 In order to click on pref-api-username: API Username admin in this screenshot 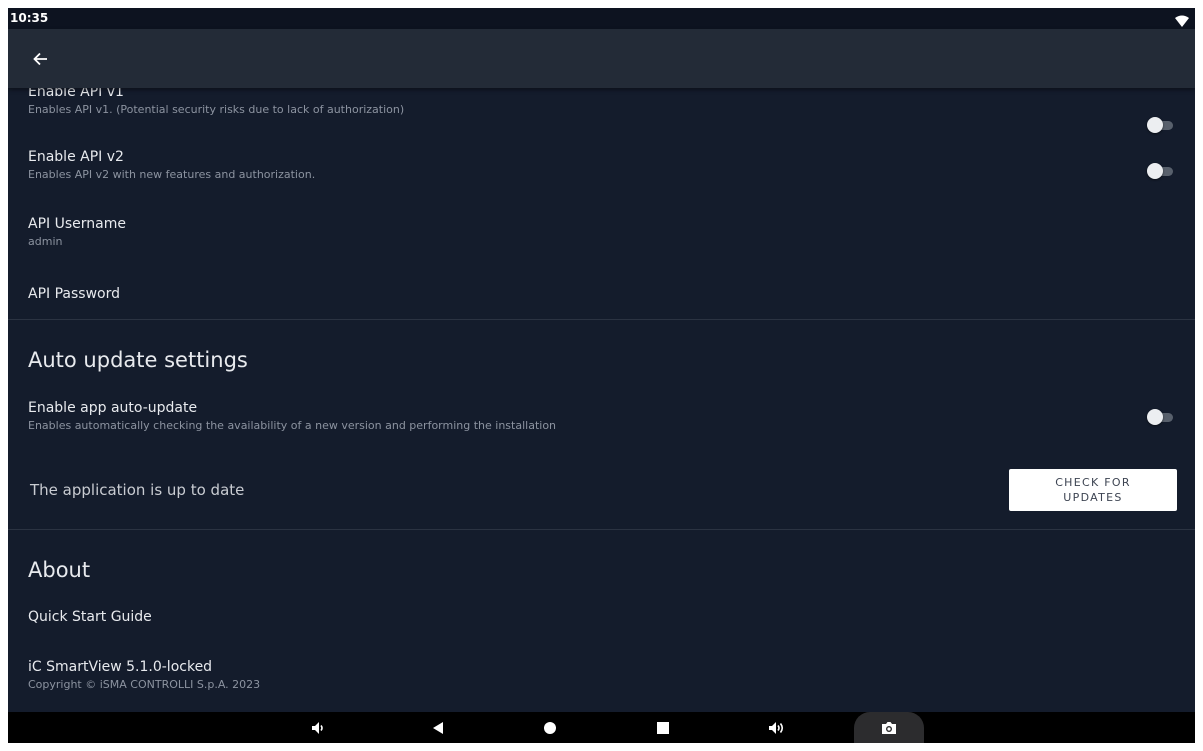, I will do `click(611, 232)`.